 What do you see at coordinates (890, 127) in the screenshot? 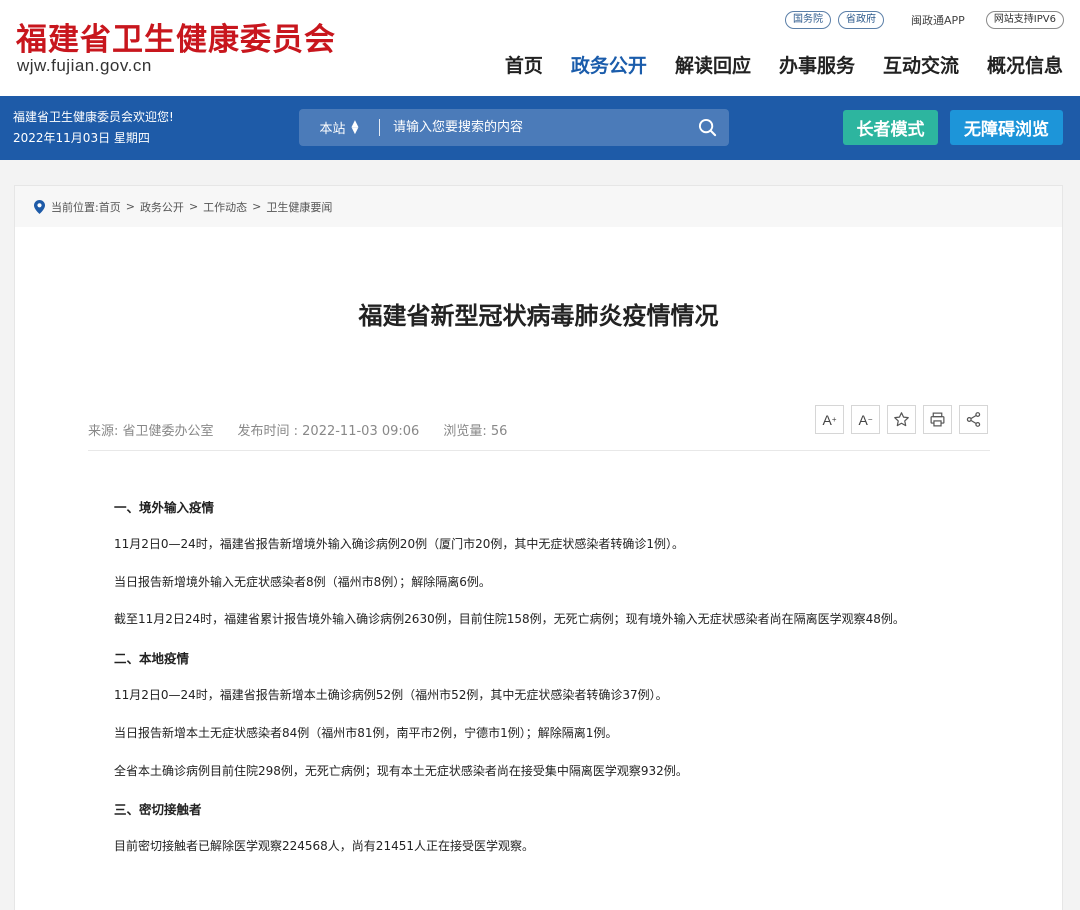
I see `elder-mode-button: 长者模式` at bounding box center [890, 127].